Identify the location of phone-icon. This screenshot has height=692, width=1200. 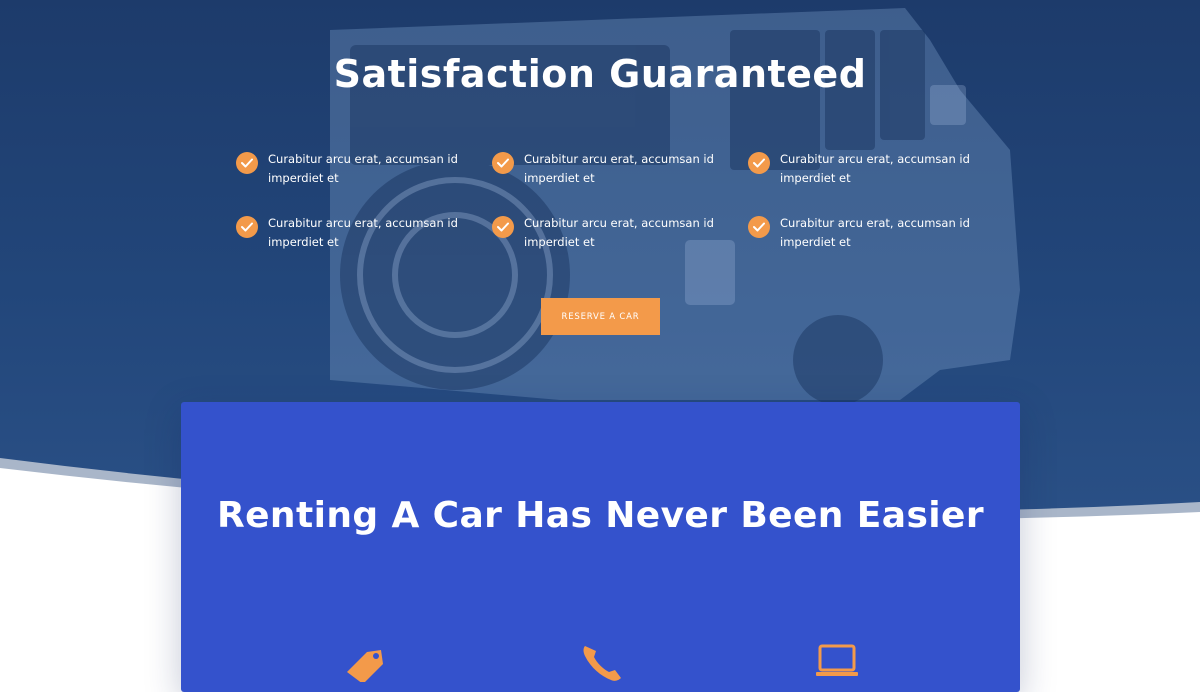
(602, 663).